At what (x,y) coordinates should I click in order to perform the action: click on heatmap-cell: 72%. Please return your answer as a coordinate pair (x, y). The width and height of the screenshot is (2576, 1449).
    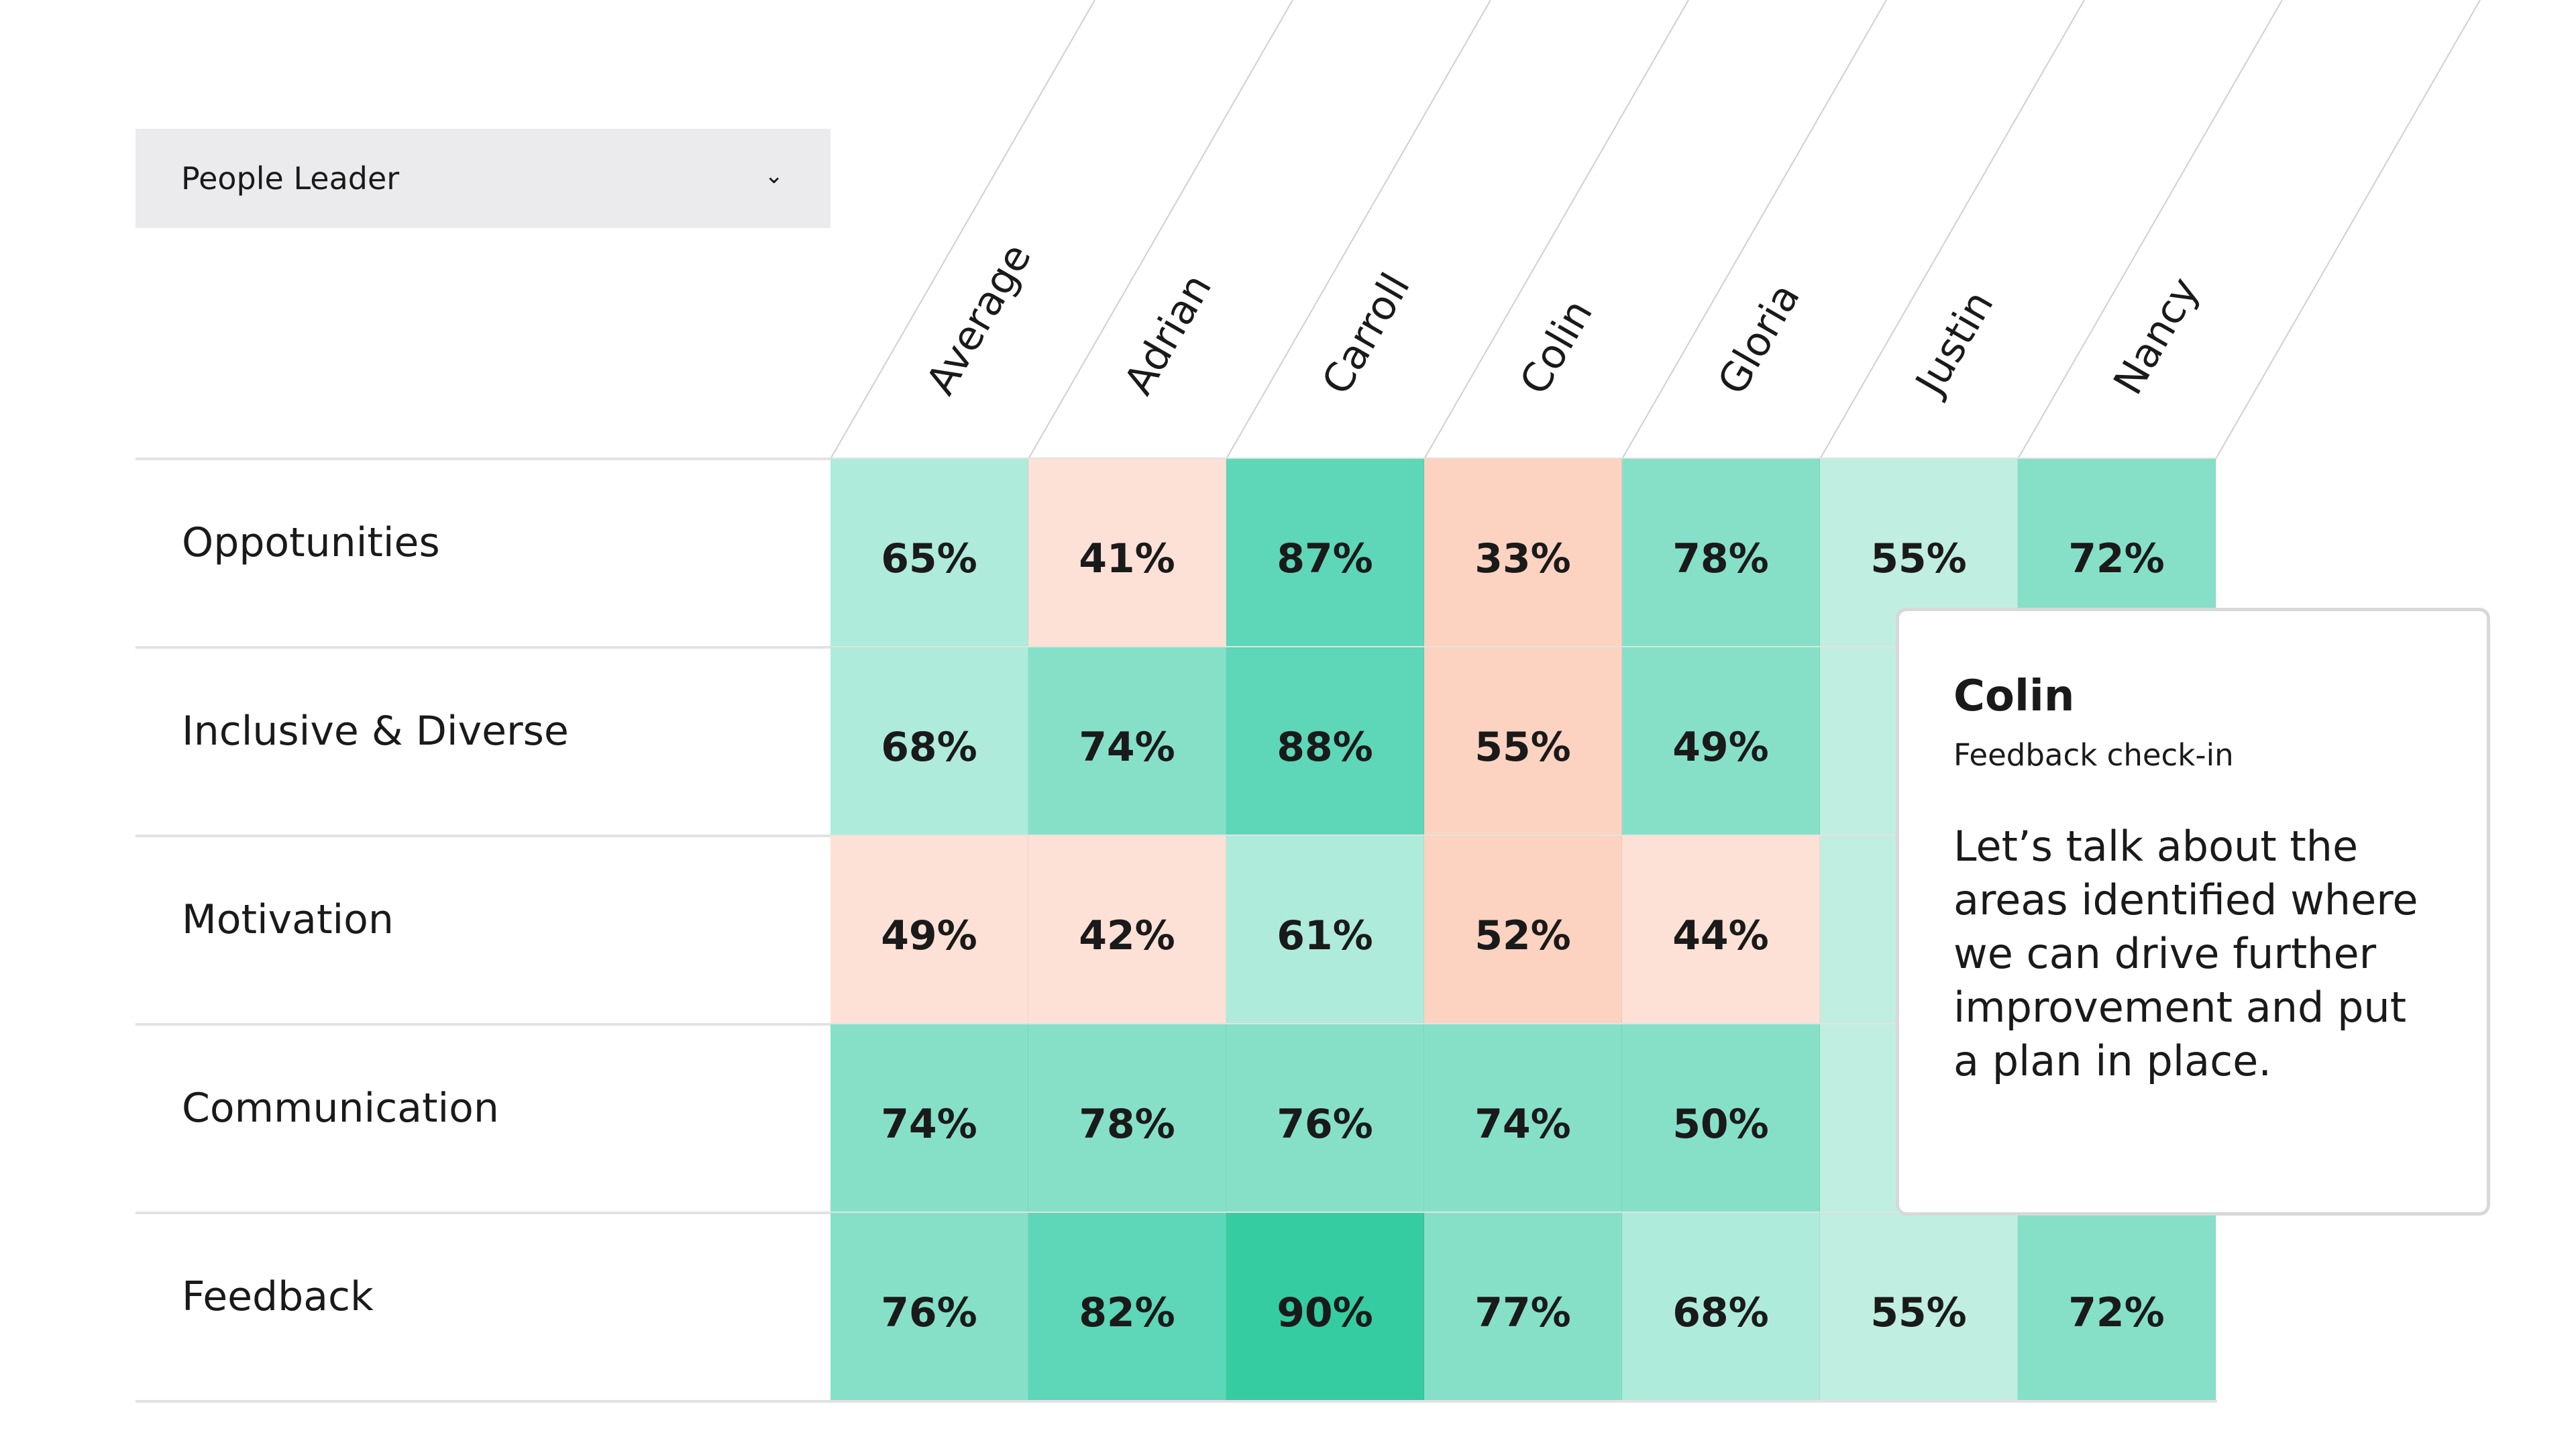
    Looking at the image, I should click on (2117, 1307).